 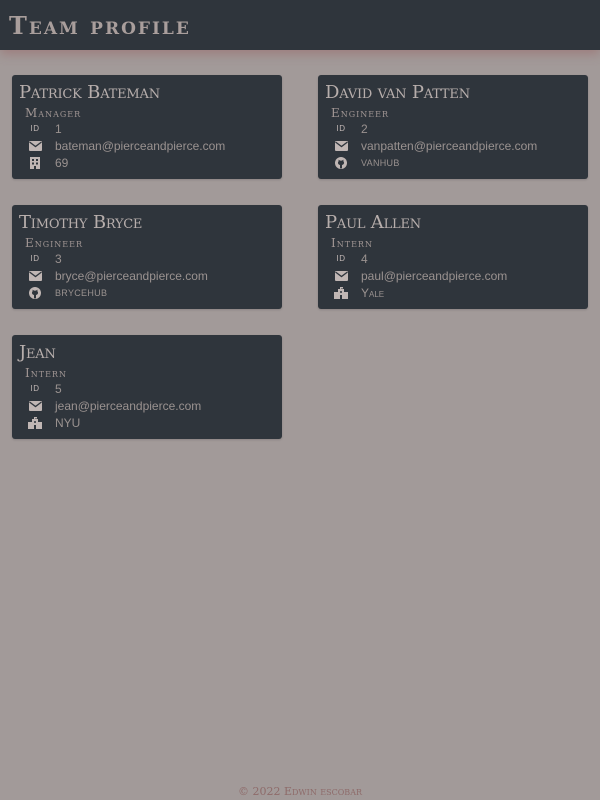 I want to click on member-email: bryce@pierceandpierce.com, so click(x=131, y=276).